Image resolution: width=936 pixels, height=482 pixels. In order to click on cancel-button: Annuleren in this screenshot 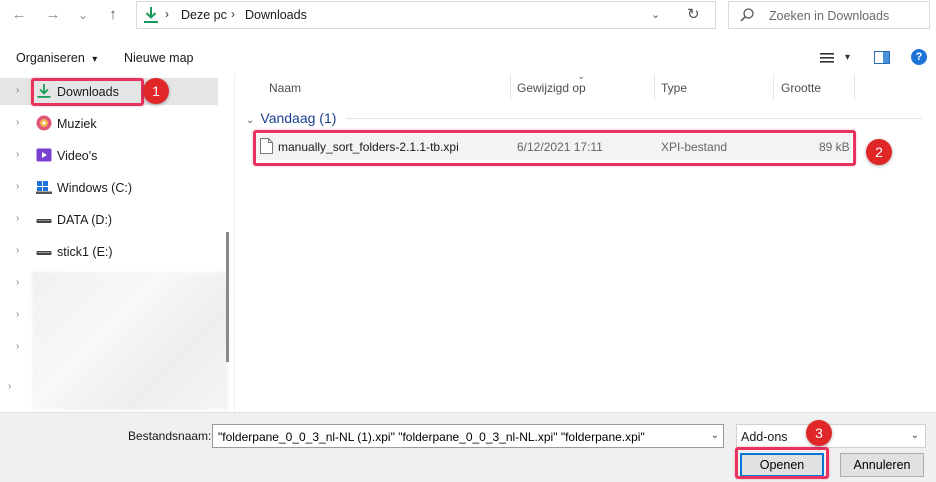, I will do `click(882, 465)`.